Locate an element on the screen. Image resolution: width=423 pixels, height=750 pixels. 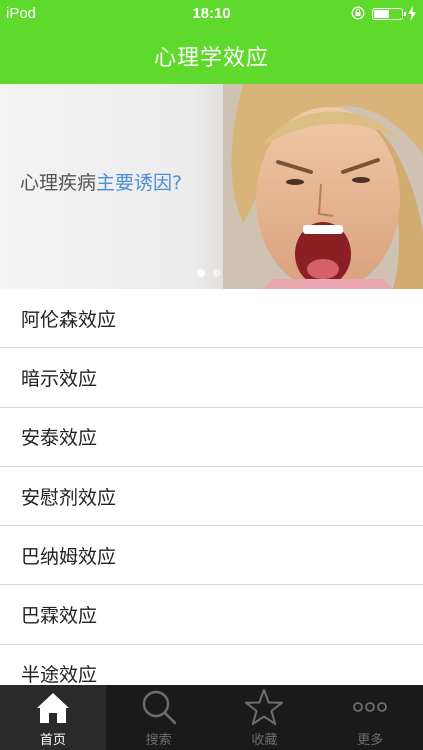
tab-home: 首页 is located at coordinates (53, 717).